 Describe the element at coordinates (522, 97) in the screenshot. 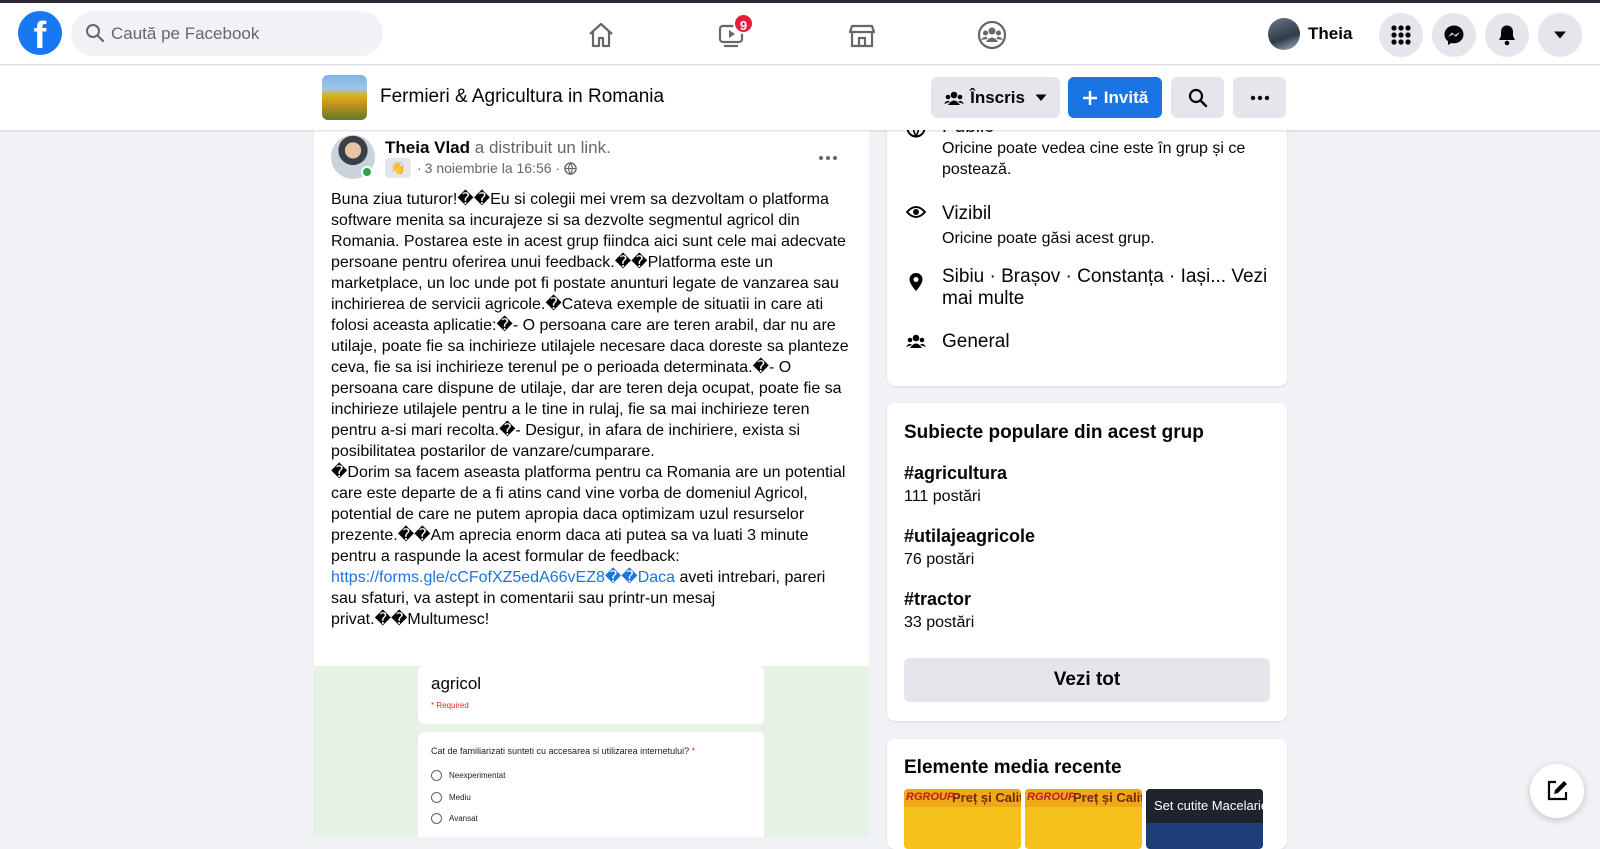

I see `group-title: Fermieri & Agricultura in Romania` at that location.